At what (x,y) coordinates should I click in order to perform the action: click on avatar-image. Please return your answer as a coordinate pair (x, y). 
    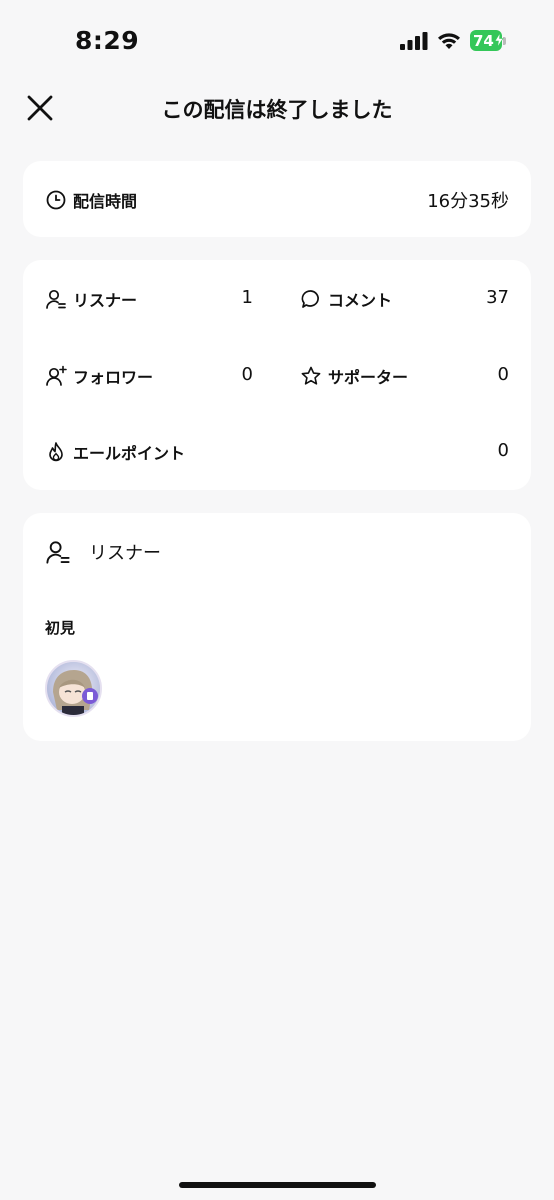
    Looking at the image, I should click on (73, 688).